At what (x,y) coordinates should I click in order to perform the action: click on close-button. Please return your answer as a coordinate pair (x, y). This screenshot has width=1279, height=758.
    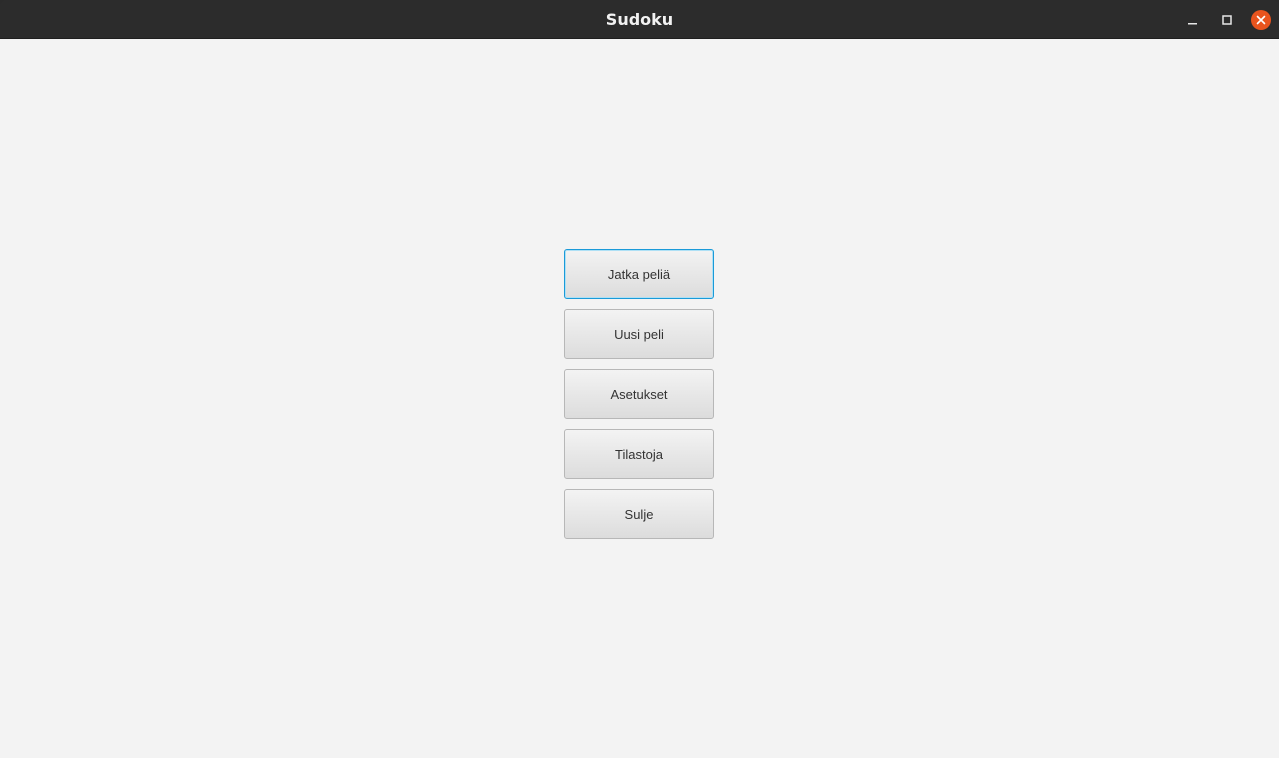
    Looking at the image, I should click on (1261, 20).